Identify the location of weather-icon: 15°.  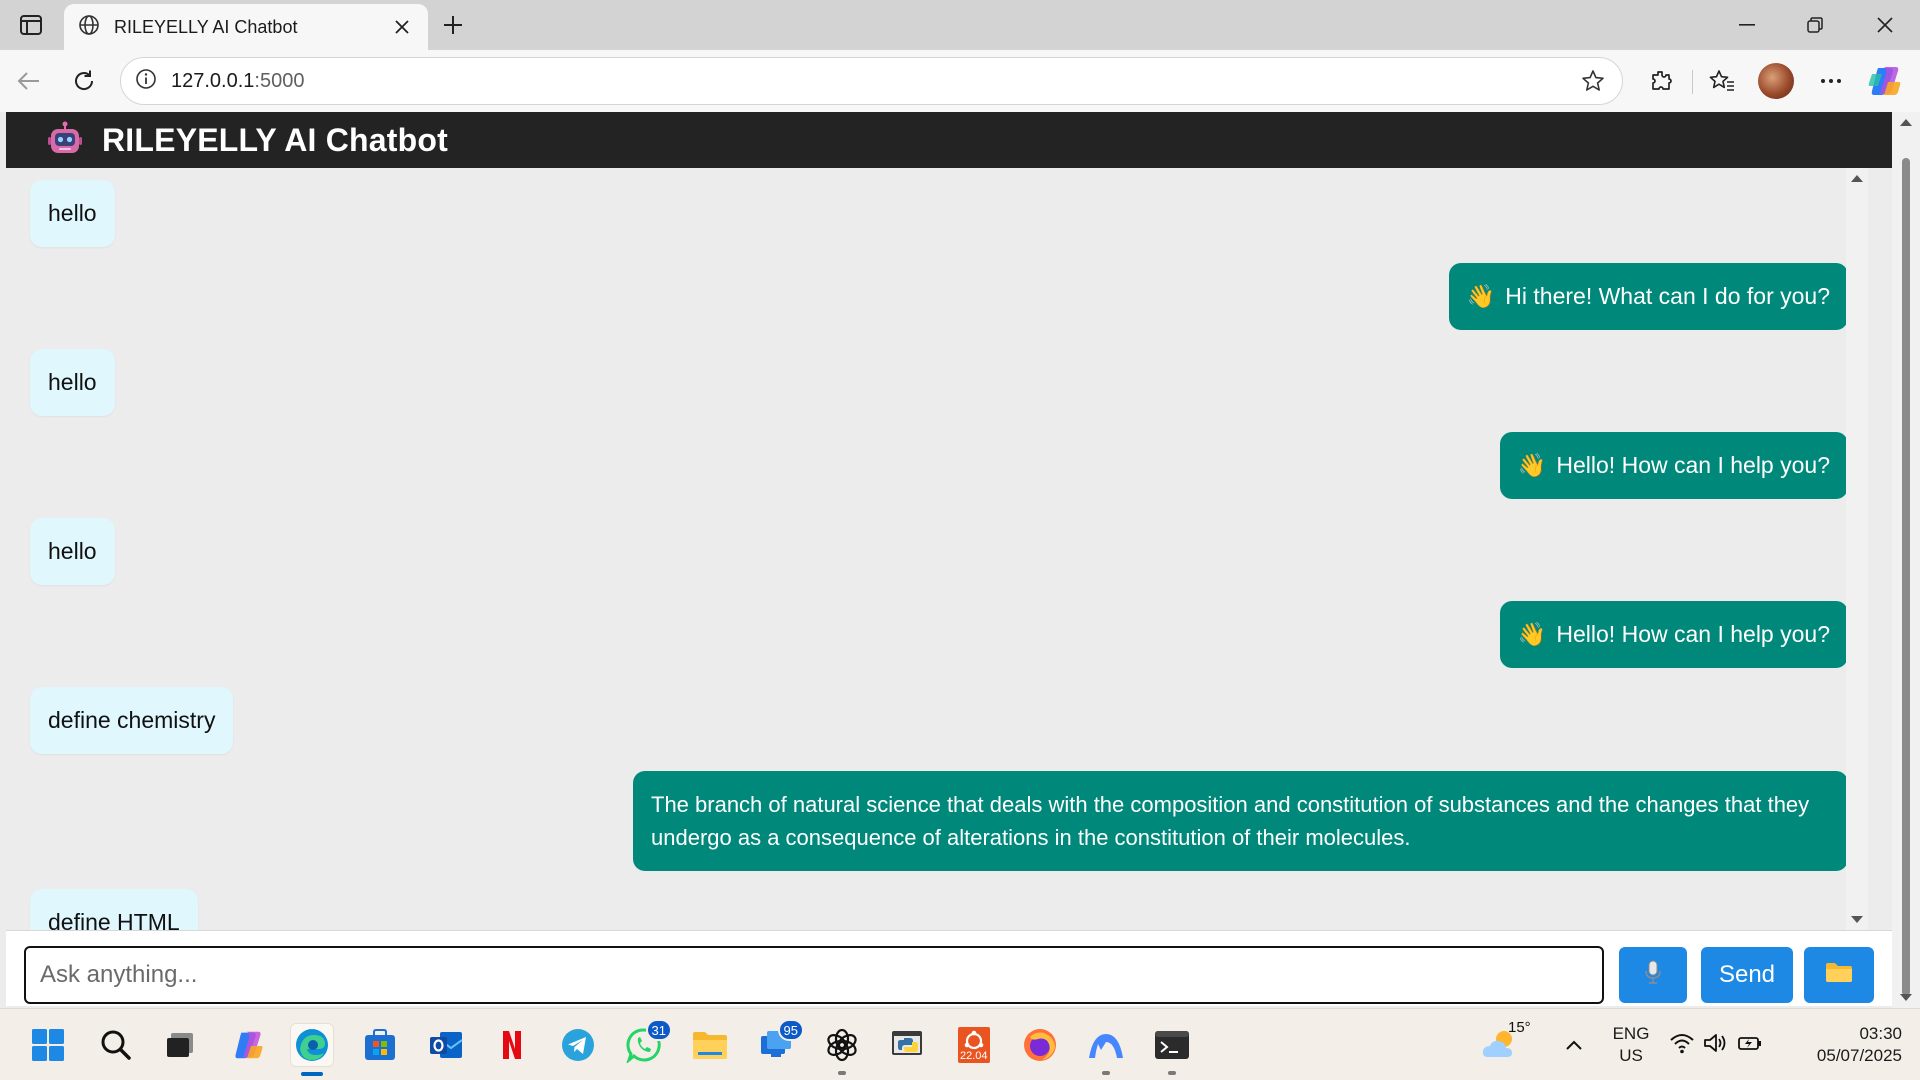
(1504, 1043).